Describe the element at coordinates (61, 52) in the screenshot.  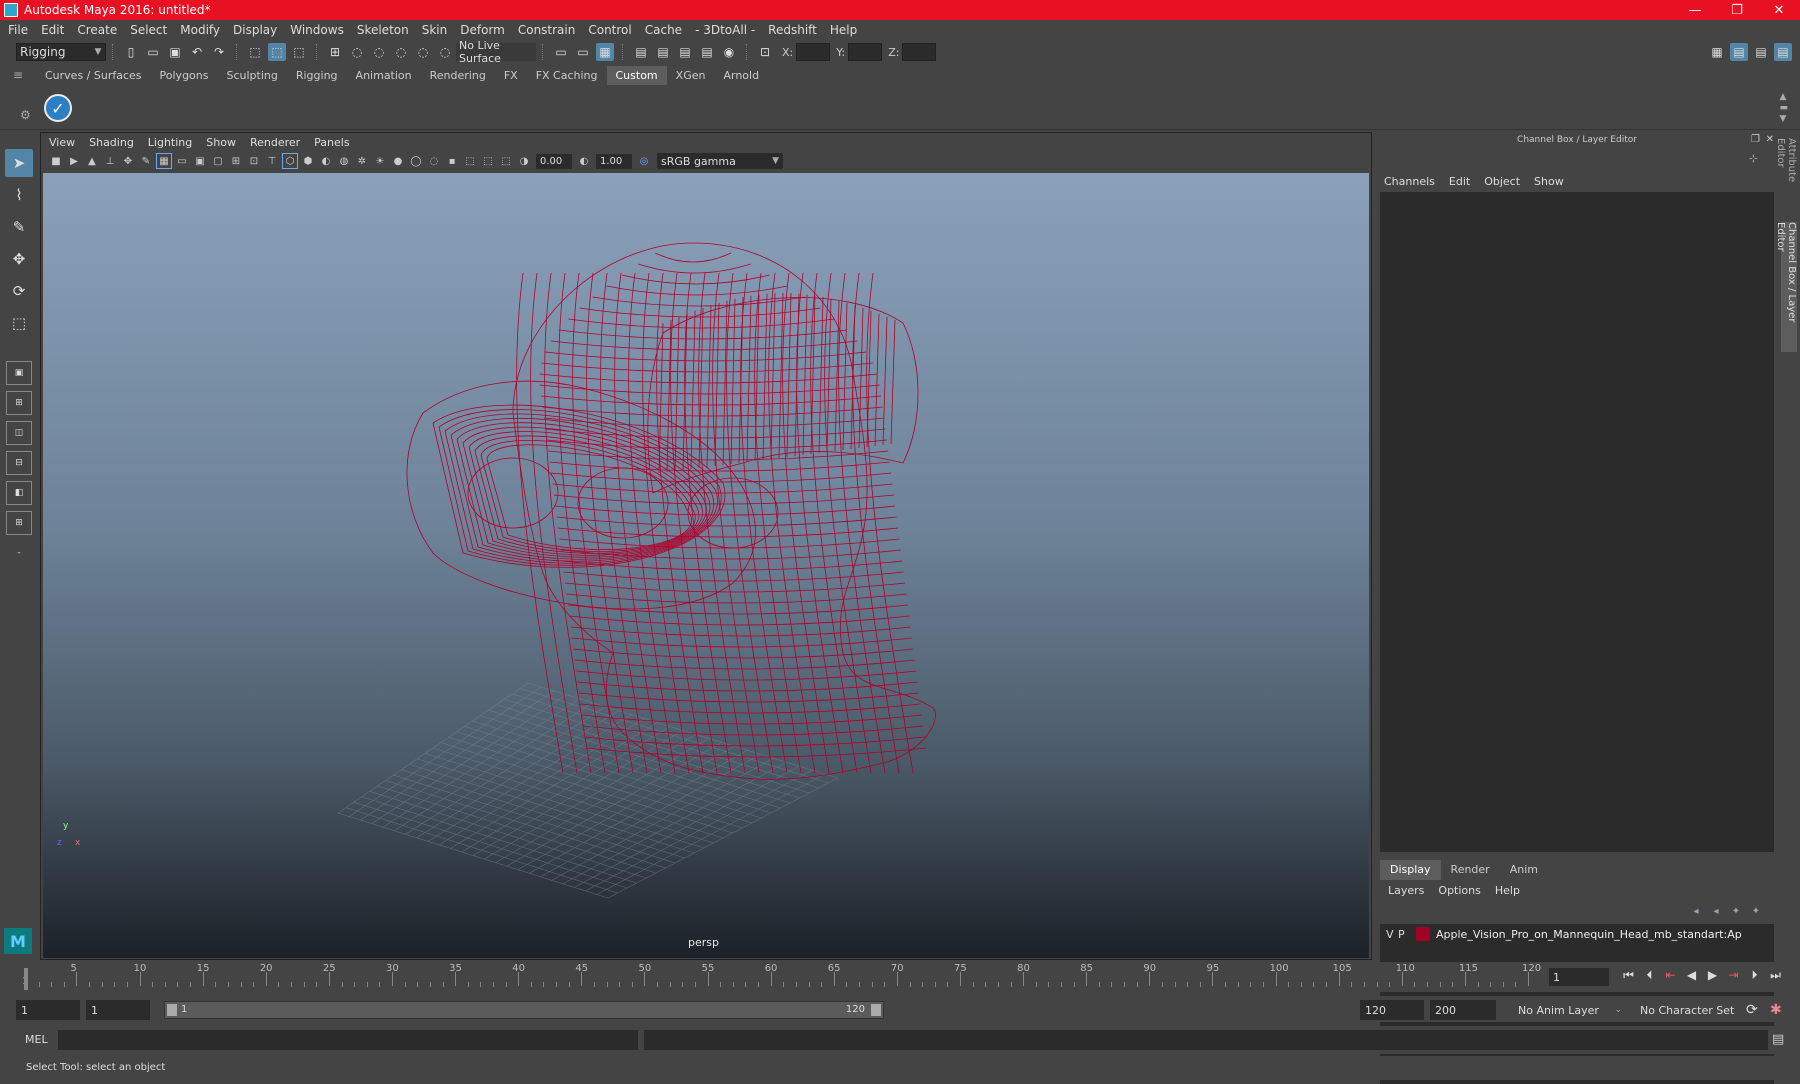
I see `menu-set-select: Rigging ▼` at that location.